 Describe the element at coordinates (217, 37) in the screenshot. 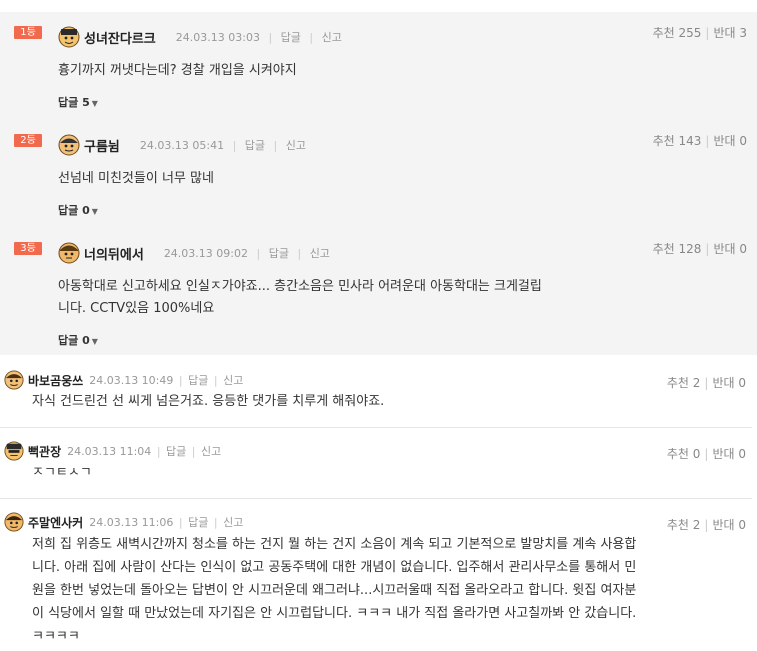

I see `comment-date: 24.03.13 03:03` at that location.